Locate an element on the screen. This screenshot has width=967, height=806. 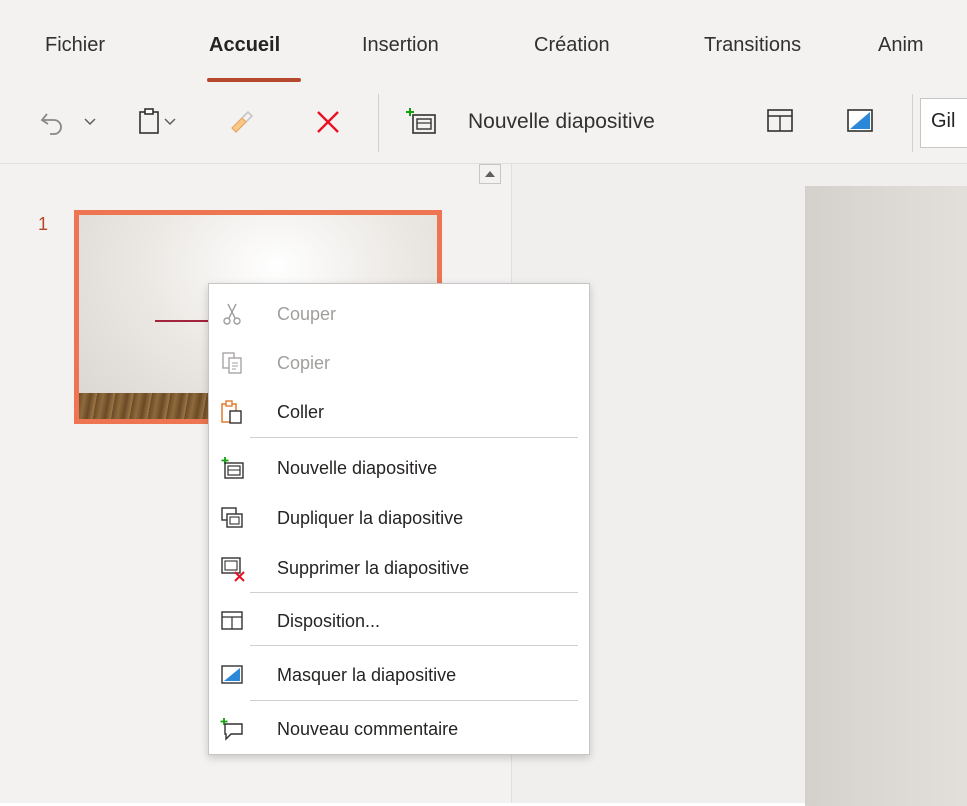
copy-icon is located at coordinates (232, 363).